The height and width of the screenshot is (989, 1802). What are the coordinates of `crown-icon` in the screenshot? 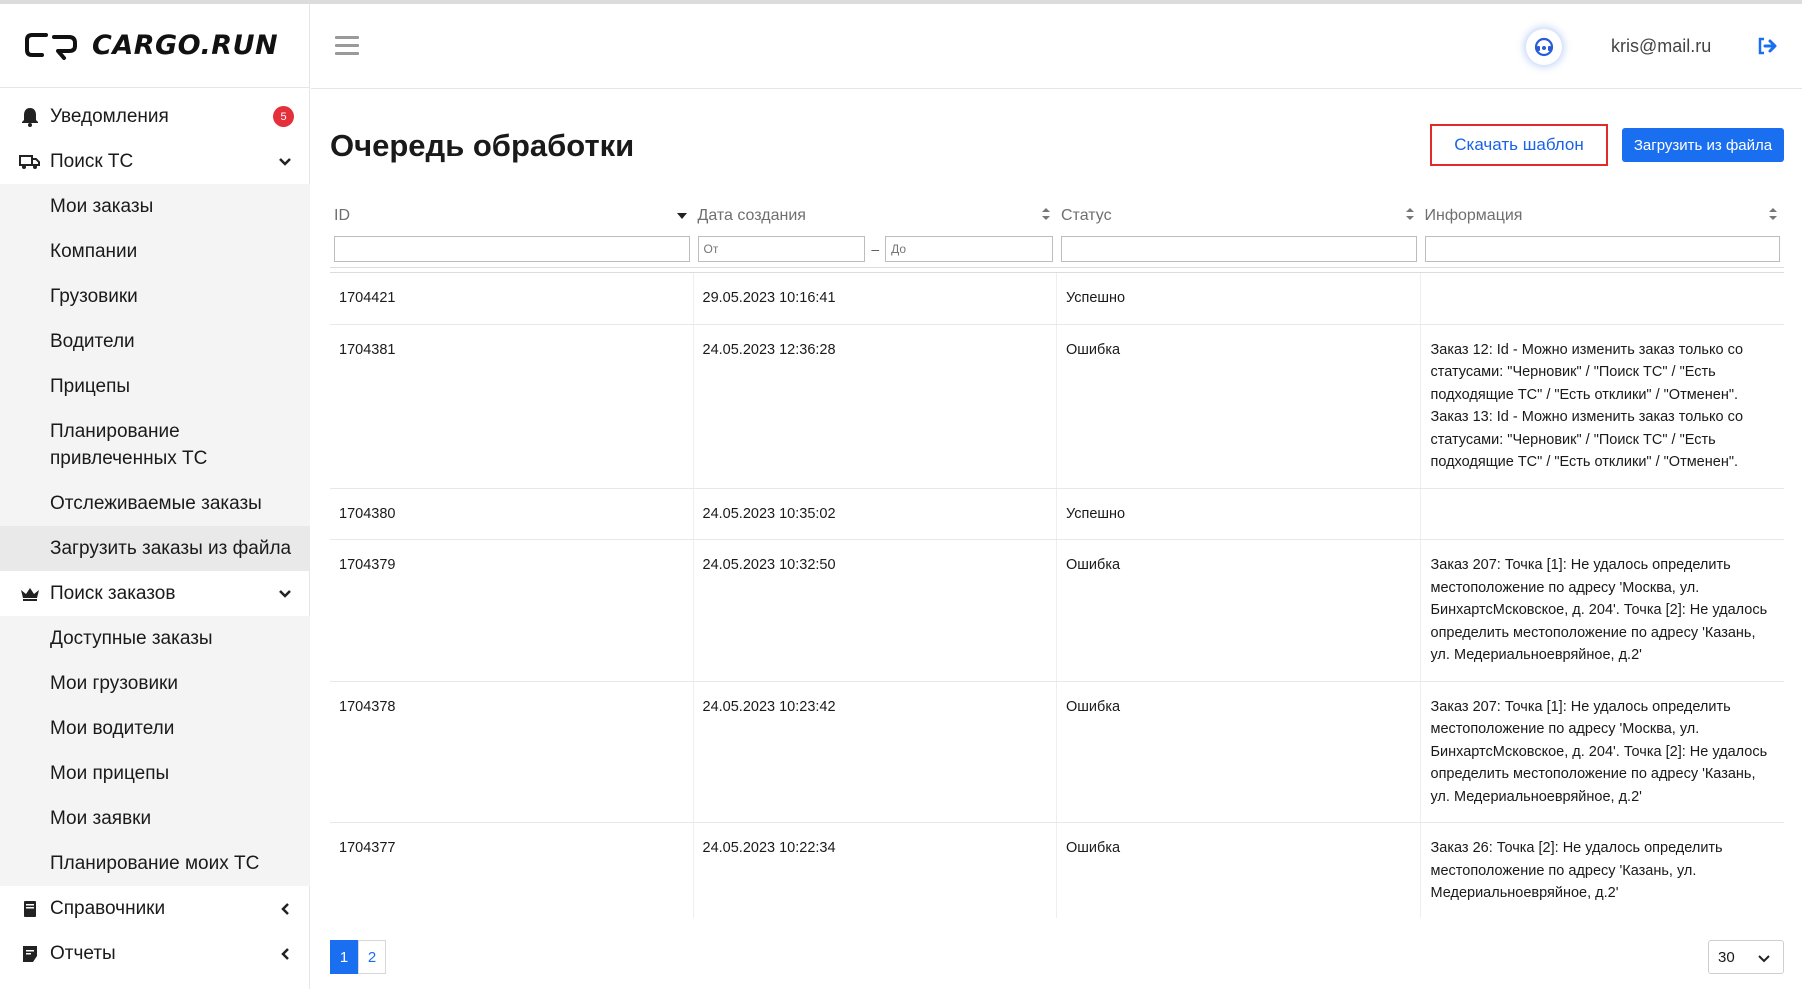 It's located at (30, 594).